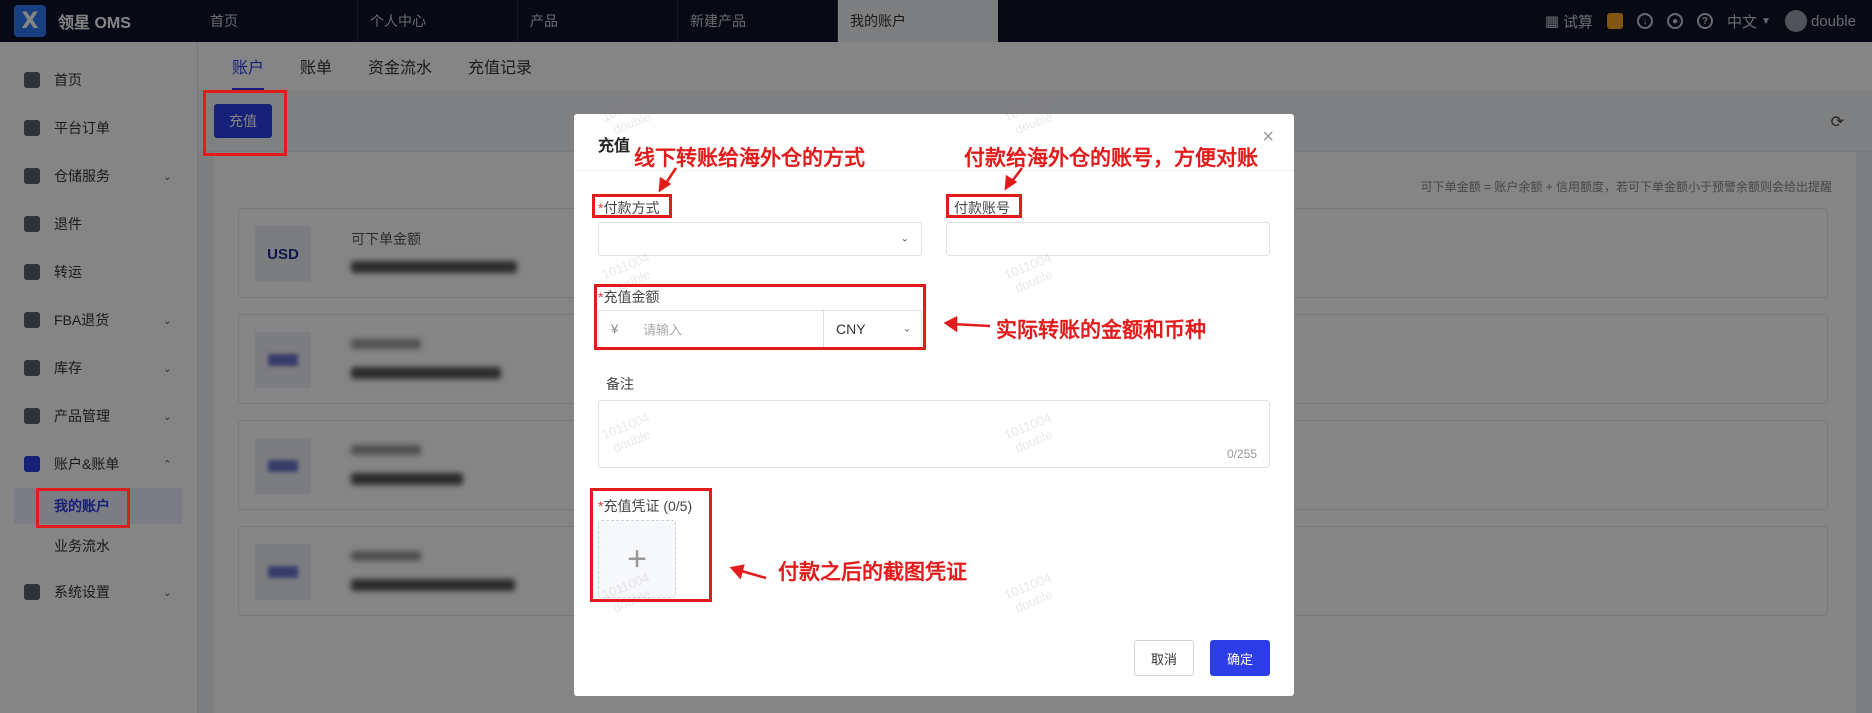  What do you see at coordinates (950, 324) in the screenshot?
I see `arrowhead-amount` at bounding box center [950, 324].